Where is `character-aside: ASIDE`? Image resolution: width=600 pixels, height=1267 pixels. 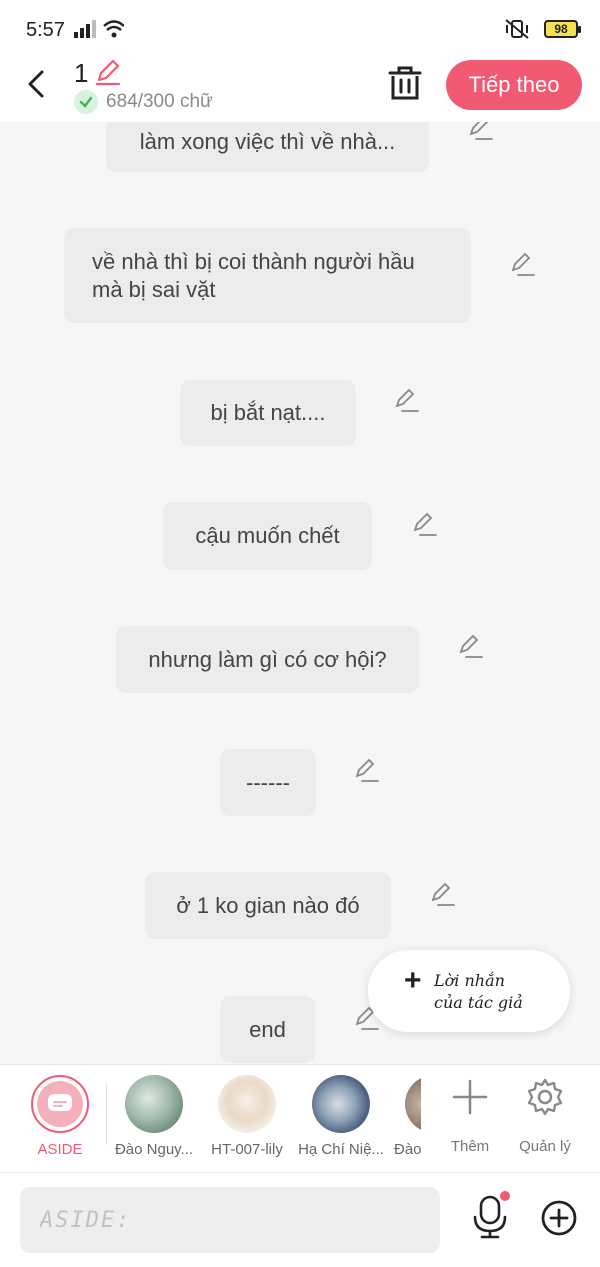 character-aside: ASIDE is located at coordinates (60, 1116).